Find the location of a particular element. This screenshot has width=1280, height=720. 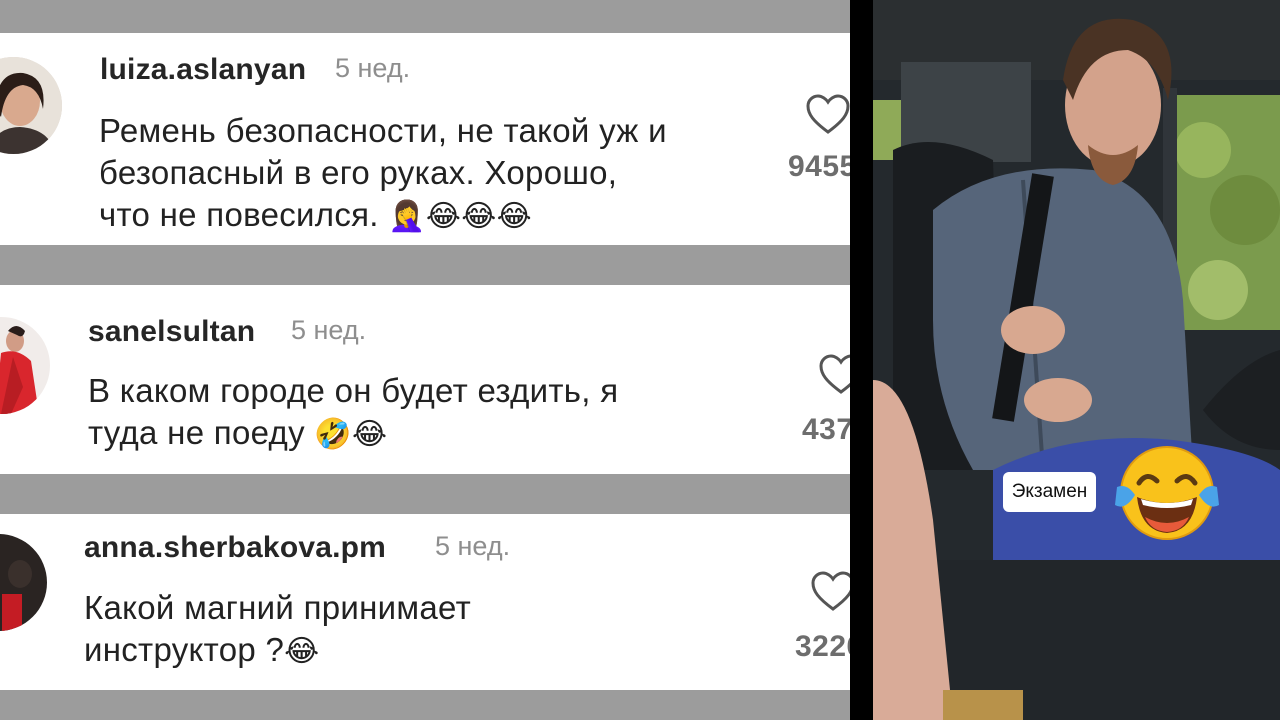

emoji-icon: 😂 is located at coordinates (302, 651).